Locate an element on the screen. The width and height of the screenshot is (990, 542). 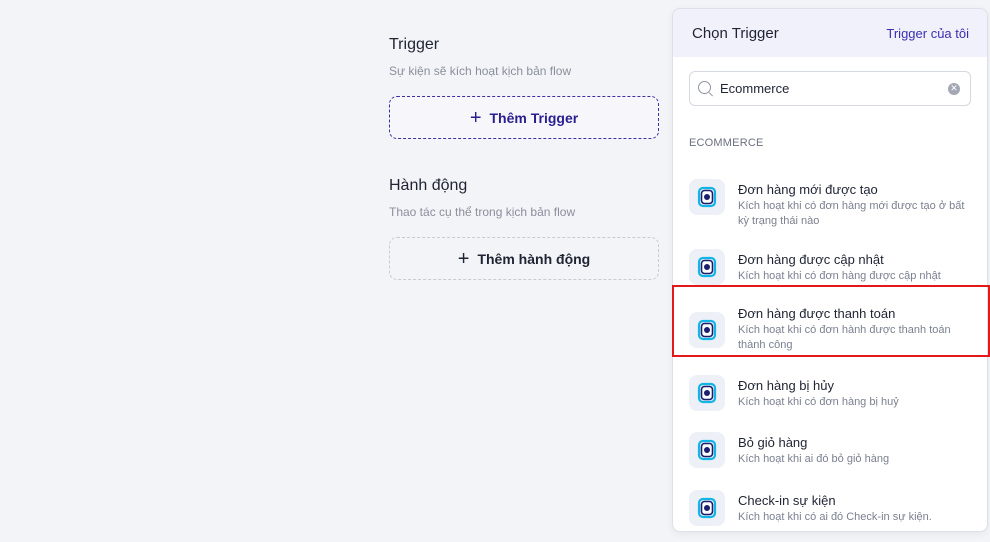
trigger-item-description: Kích hoạt khi có đơn hàng bị huỷ is located at coordinates (818, 402).